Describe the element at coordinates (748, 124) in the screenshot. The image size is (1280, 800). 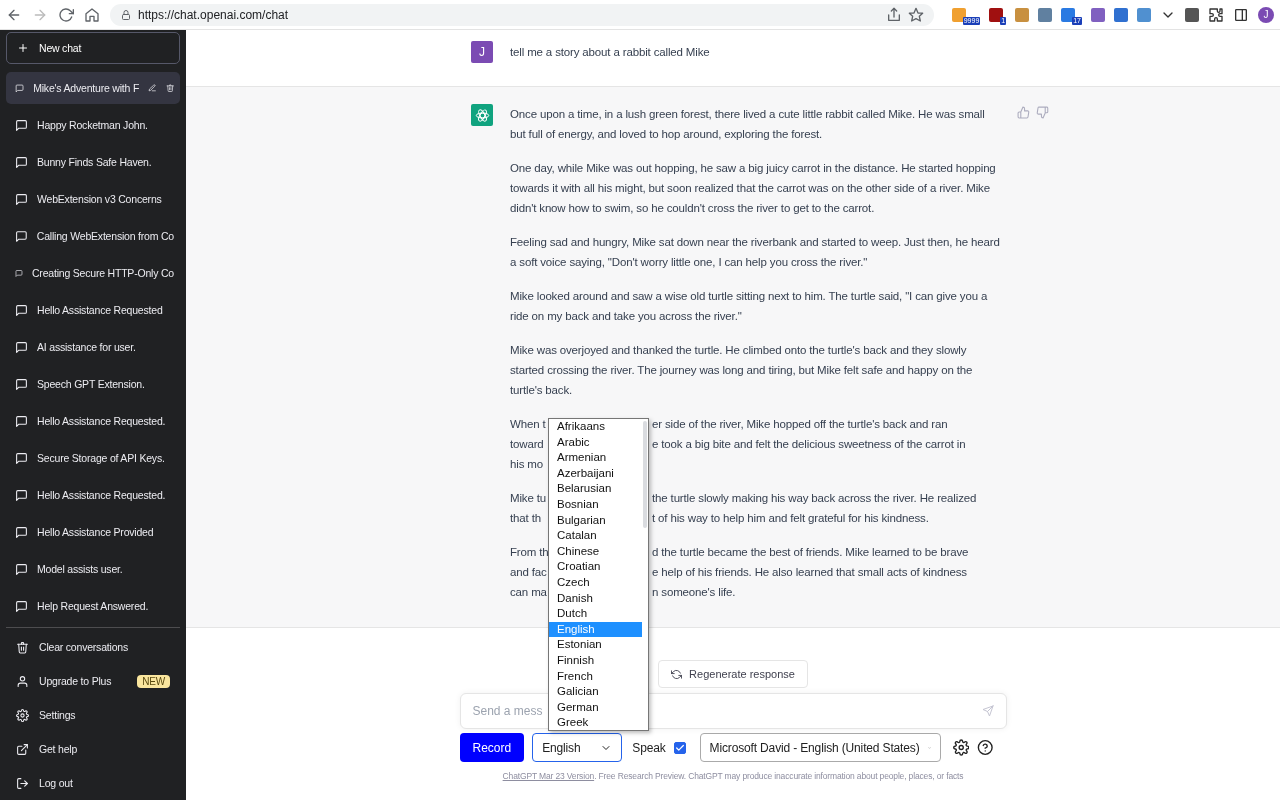
I see `response-paragraph: Once upon a time, in a lush green forest, there lived a cute little rabbit called Mike. He was small but full of energy, and loved to hop around, exploring the forest.` at that location.